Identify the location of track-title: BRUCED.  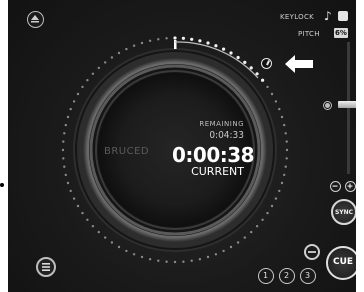
(127, 151).